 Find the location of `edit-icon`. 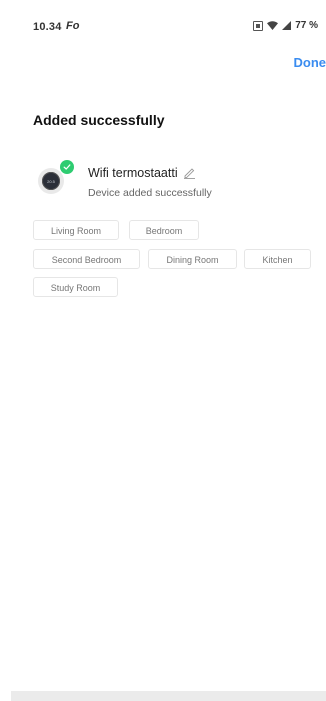

edit-icon is located at coordinates (189, 173).